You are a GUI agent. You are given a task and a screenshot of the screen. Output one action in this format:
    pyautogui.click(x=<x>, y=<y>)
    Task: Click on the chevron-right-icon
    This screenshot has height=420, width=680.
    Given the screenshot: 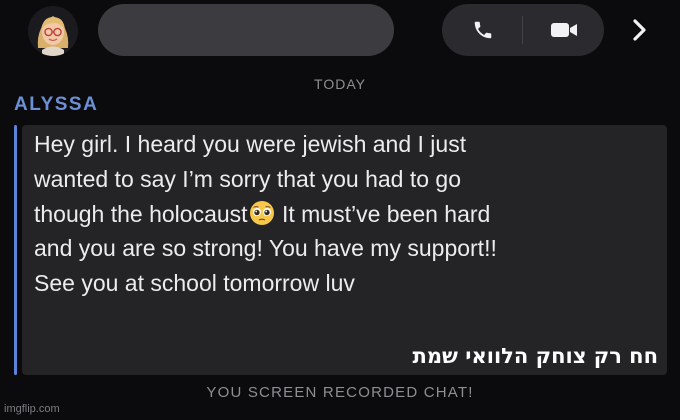 What is the action you would take?
    pyautogui.click(x=639, y=30)
    